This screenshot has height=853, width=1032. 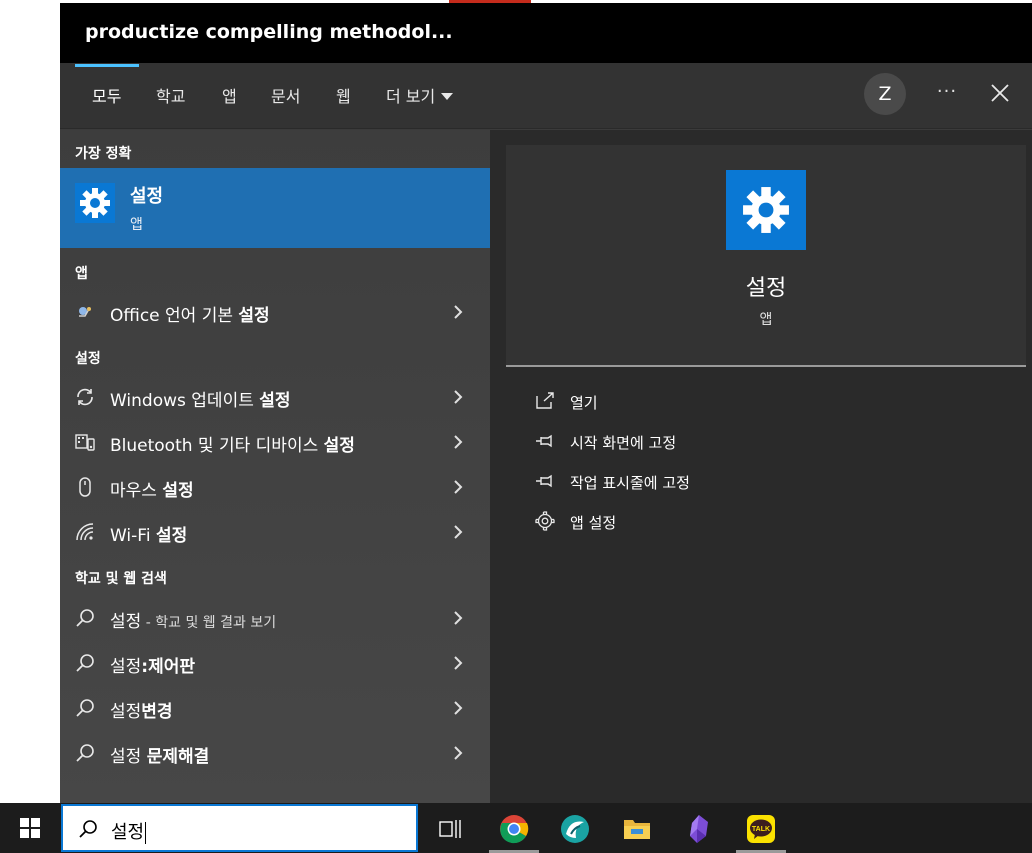 I want to click on file-explorer-button, so click(x=637, y=829).